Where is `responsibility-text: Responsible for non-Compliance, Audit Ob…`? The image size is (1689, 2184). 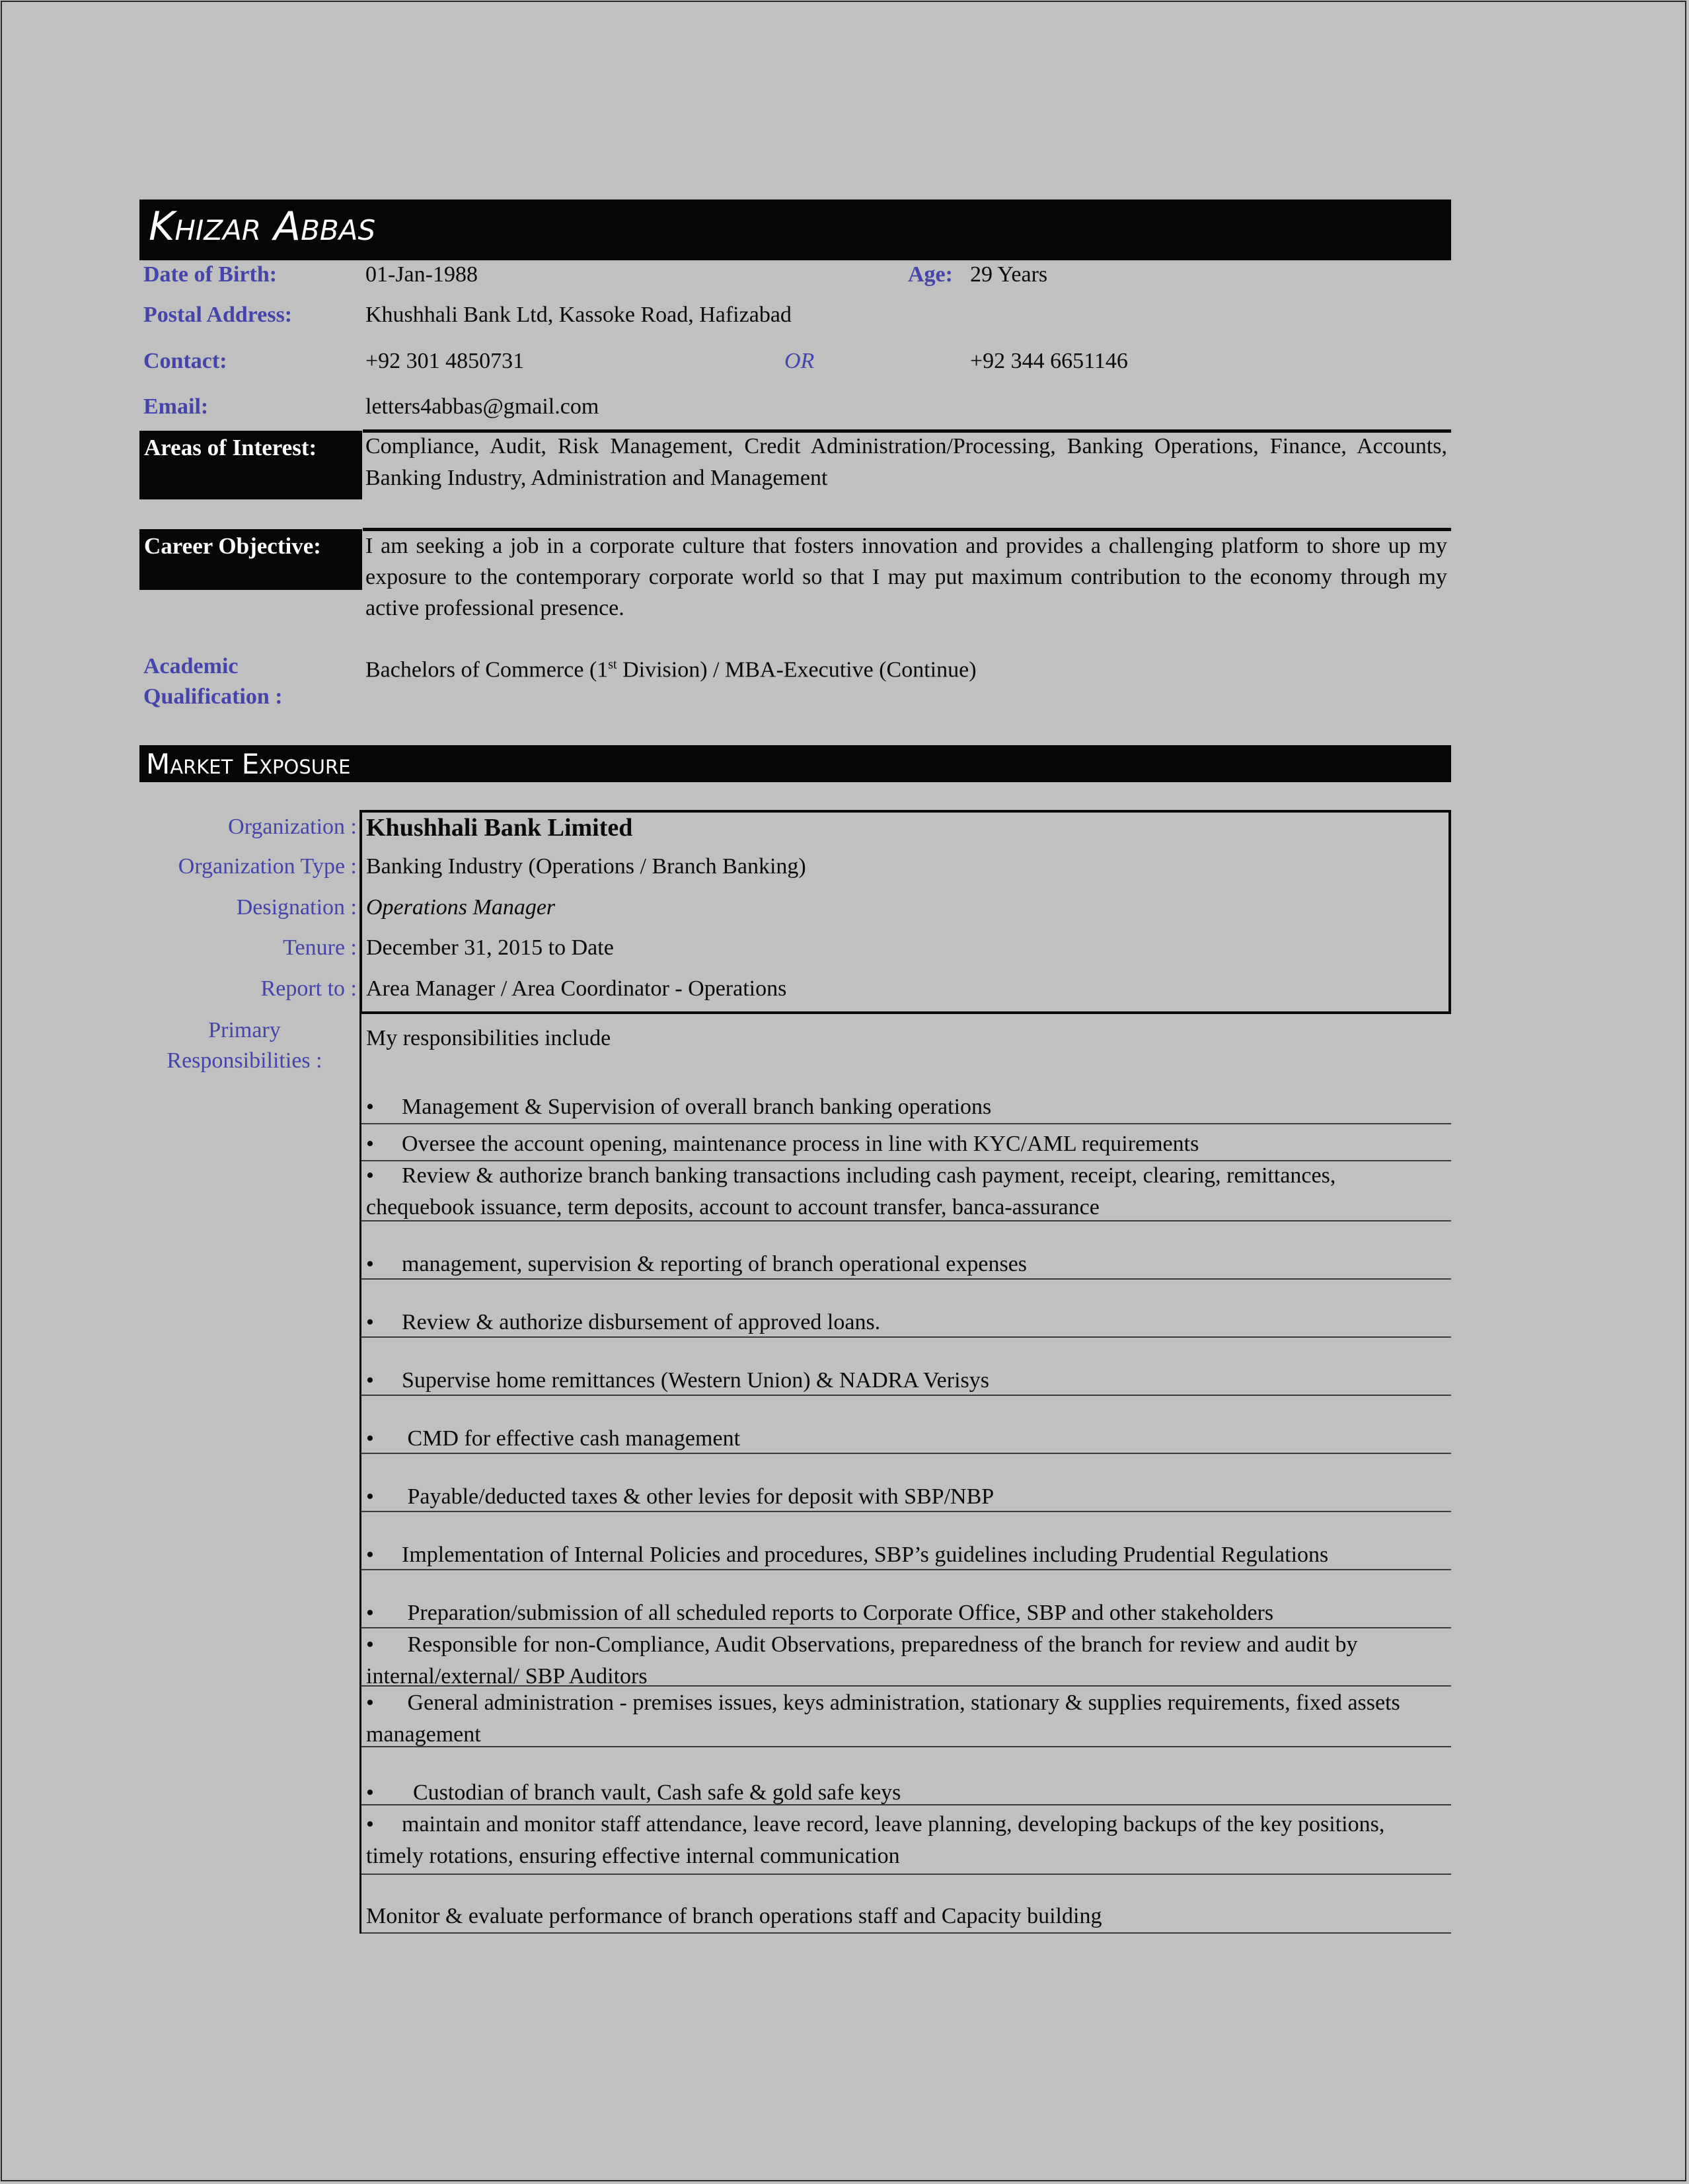
responsibility-text: Responsible for non-Compliance, Audit Ob… is located at coordinates (865, 1660).